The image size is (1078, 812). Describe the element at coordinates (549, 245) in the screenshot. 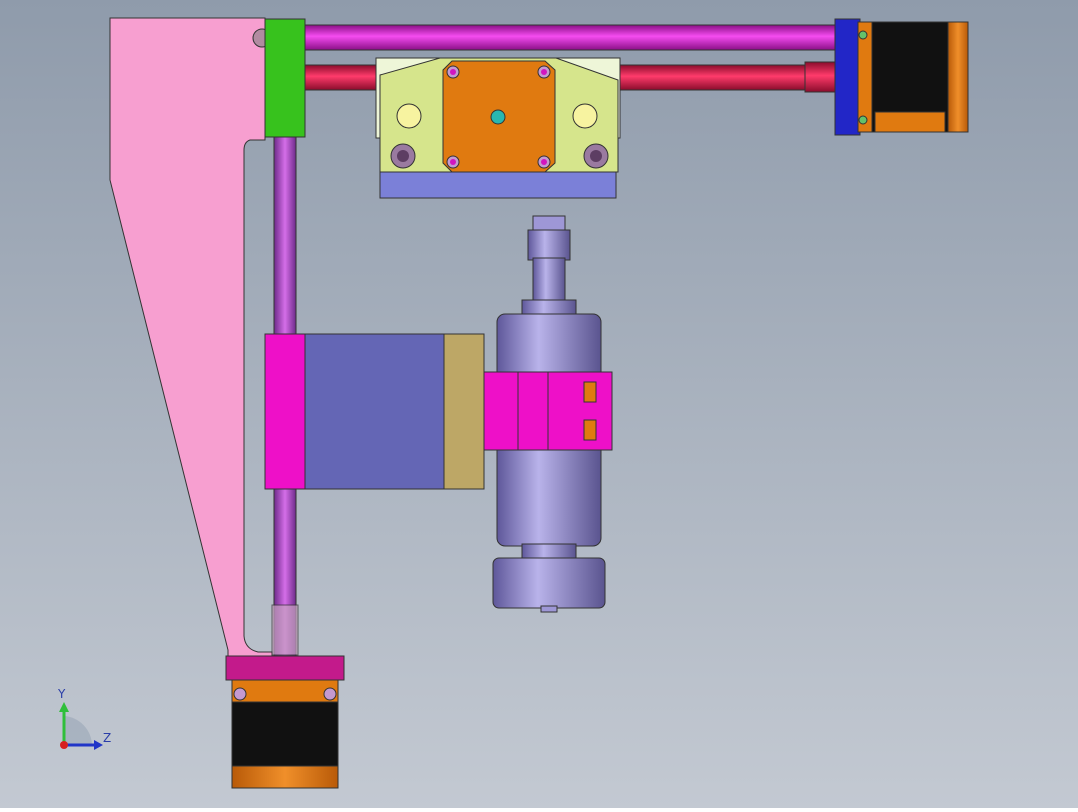

I see `spindle-collar` at that location.